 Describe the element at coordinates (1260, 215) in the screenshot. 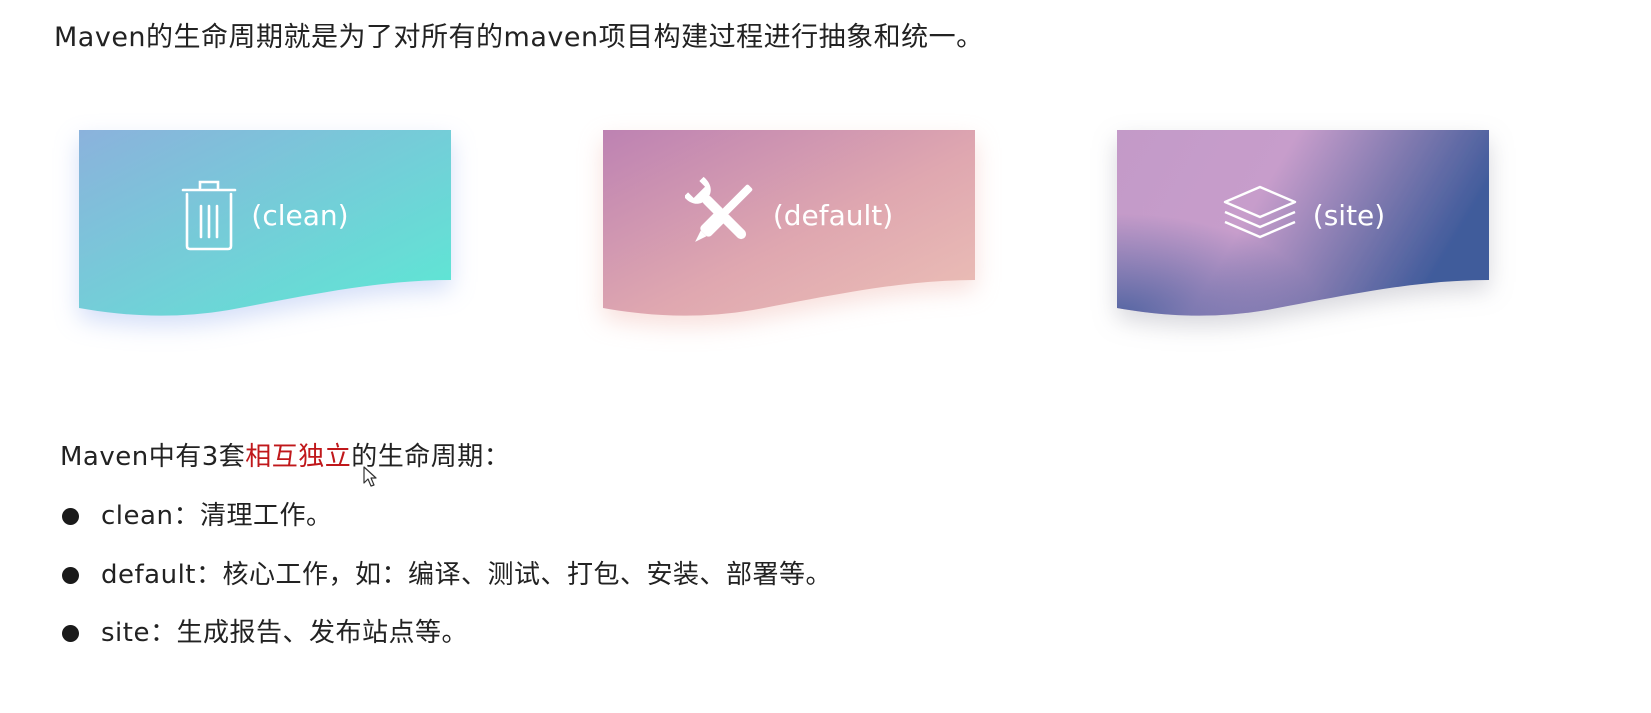

I see `layers-icon` at that location.